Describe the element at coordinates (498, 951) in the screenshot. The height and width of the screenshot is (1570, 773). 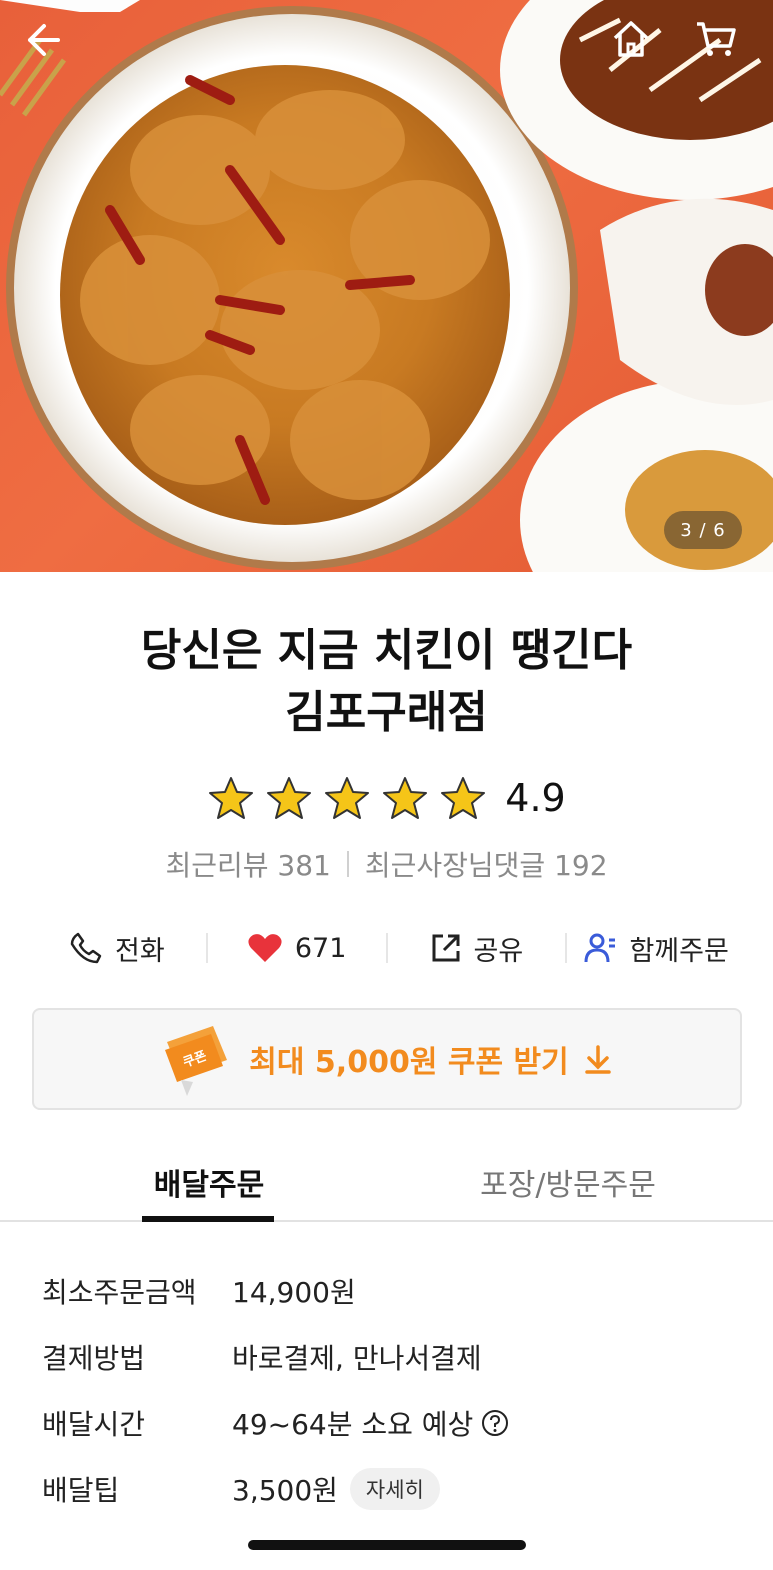
I see `share-label: 공유` at that location.